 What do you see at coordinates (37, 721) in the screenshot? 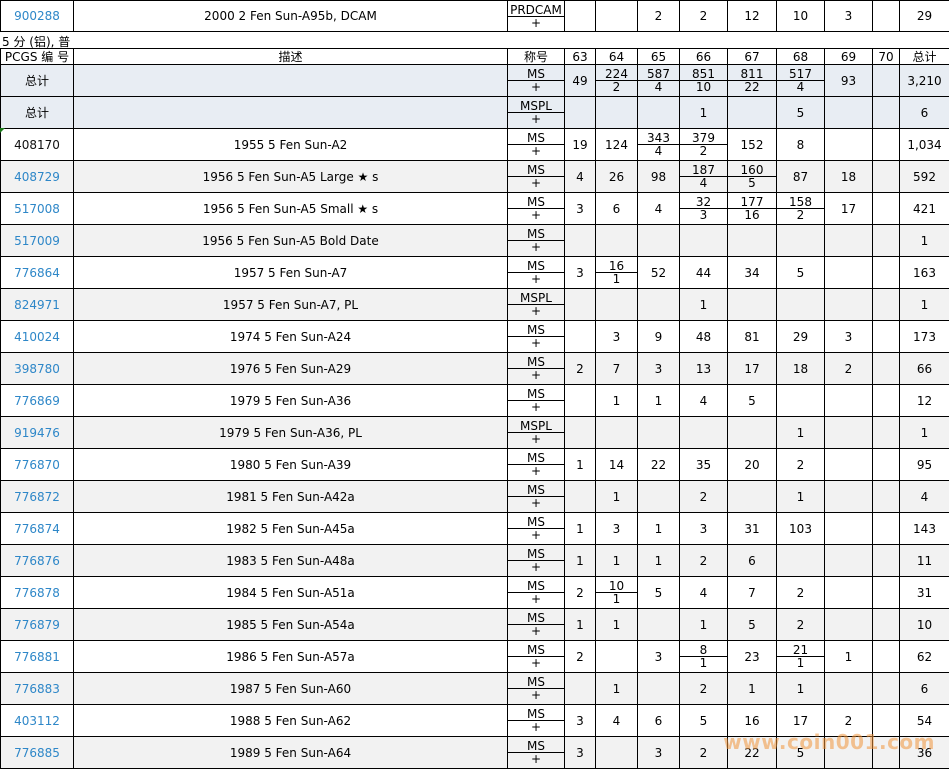
I see `pcgs-number-link: 403112` at bounding box center [37, 721].